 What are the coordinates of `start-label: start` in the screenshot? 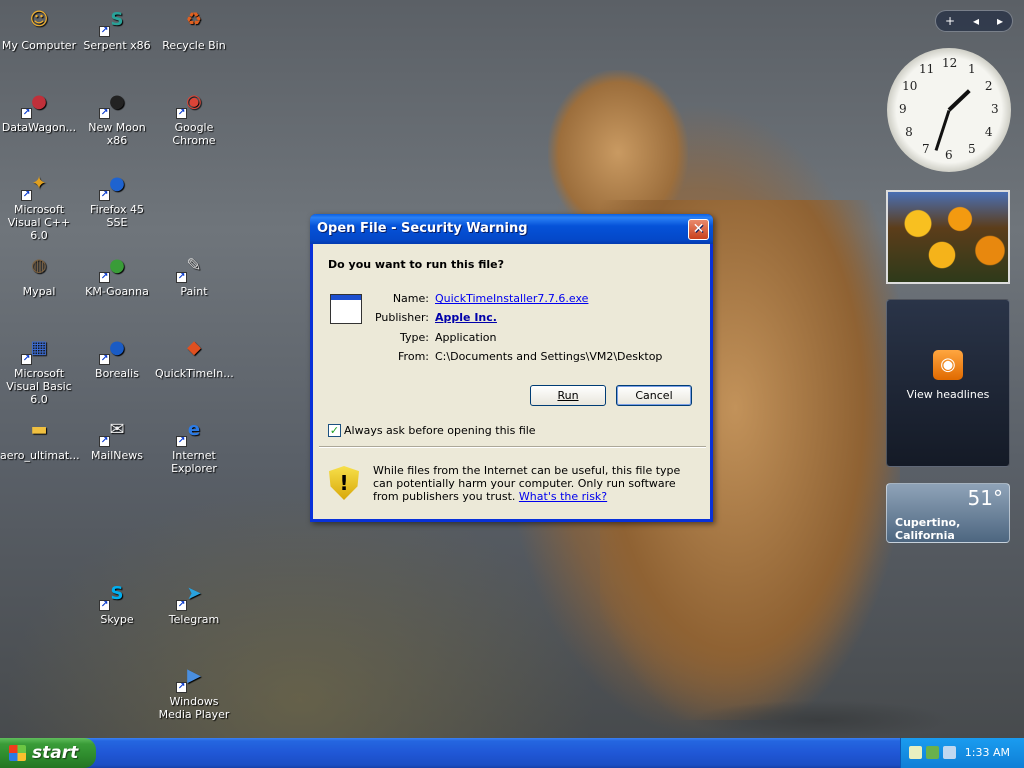 It's located at (55, 753).